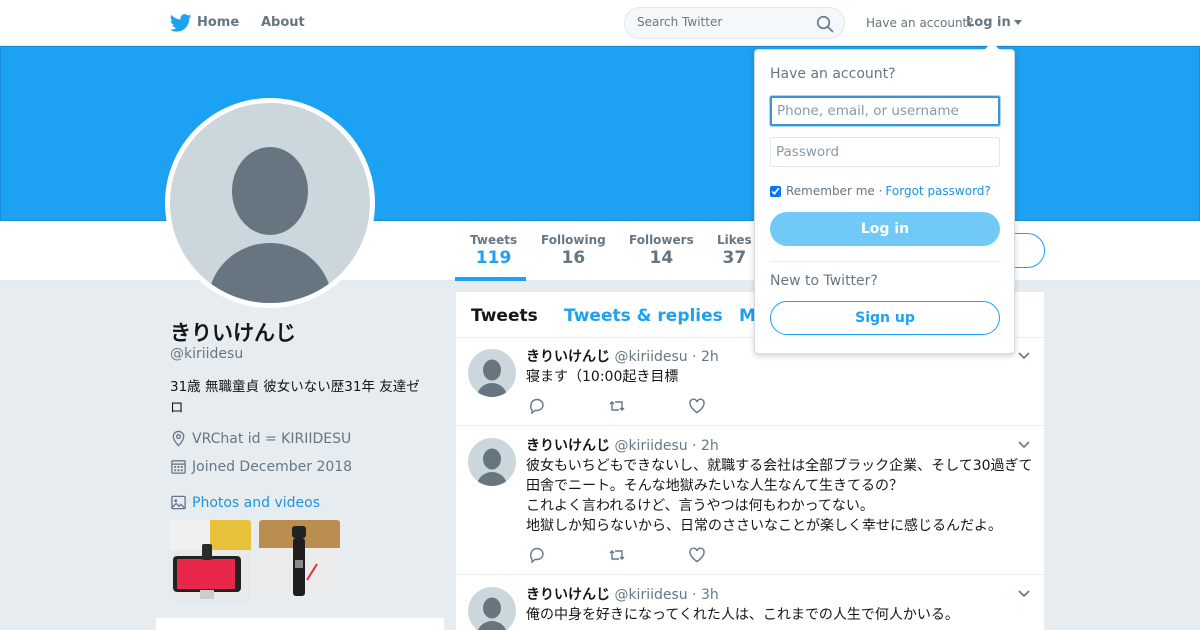  What do you see at coordinates (885, 111) in the screenshot?
I see `username-field` at bounding box center [885, 111].